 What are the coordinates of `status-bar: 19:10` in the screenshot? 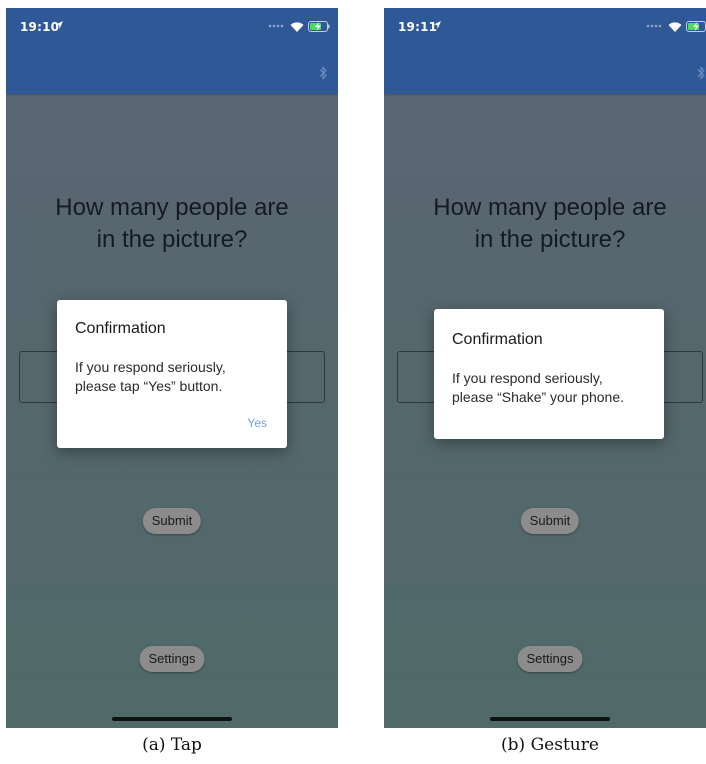 It's located at (172, 25).